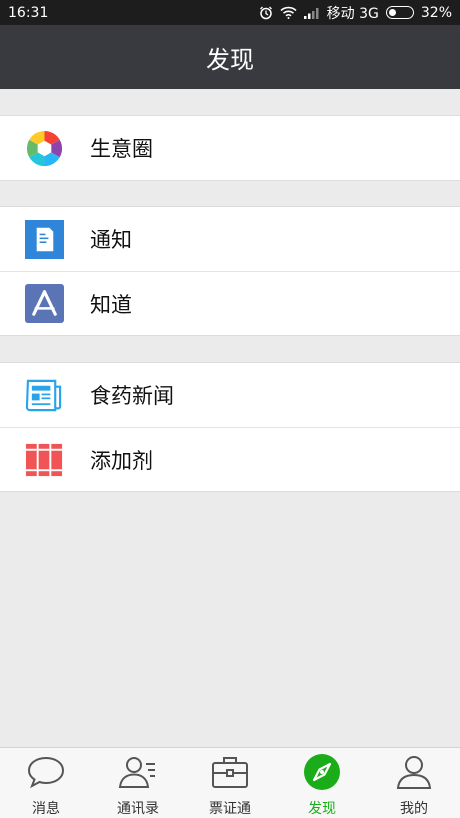  What do you see at coordinates (392, 12) in the screenshot?
I see `battery-fill` at bounding box center [392, 12].